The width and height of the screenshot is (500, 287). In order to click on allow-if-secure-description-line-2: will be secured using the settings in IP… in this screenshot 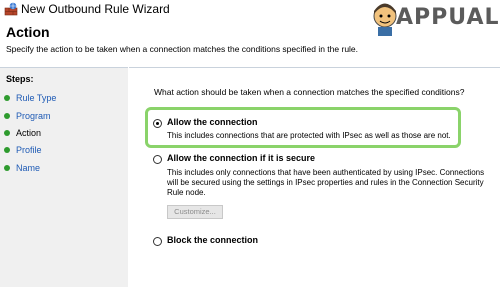, I will do `click(325, 182)`.